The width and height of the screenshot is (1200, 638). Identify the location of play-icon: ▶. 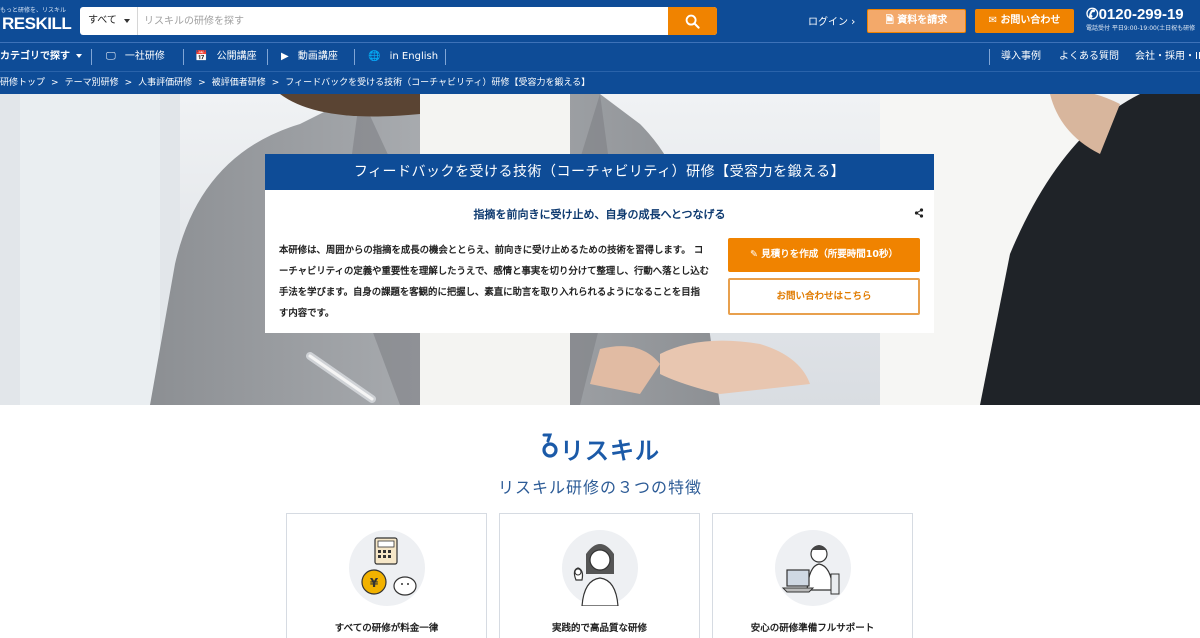
(285, 56).